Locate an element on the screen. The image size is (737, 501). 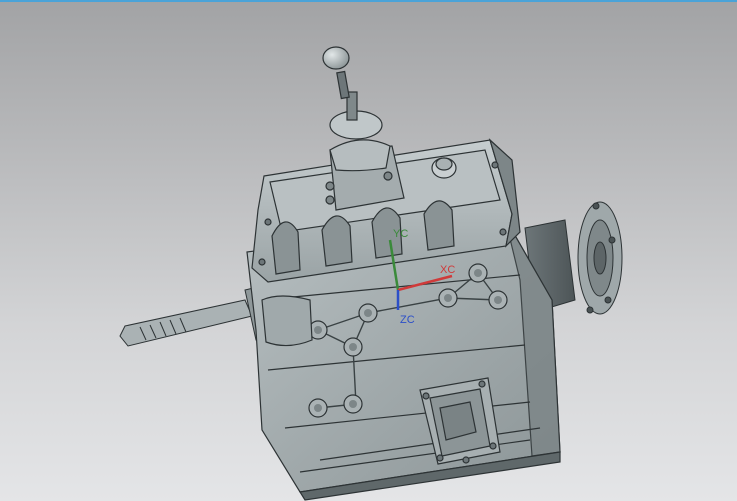
input-shaft is located at coordinates (196, 316).